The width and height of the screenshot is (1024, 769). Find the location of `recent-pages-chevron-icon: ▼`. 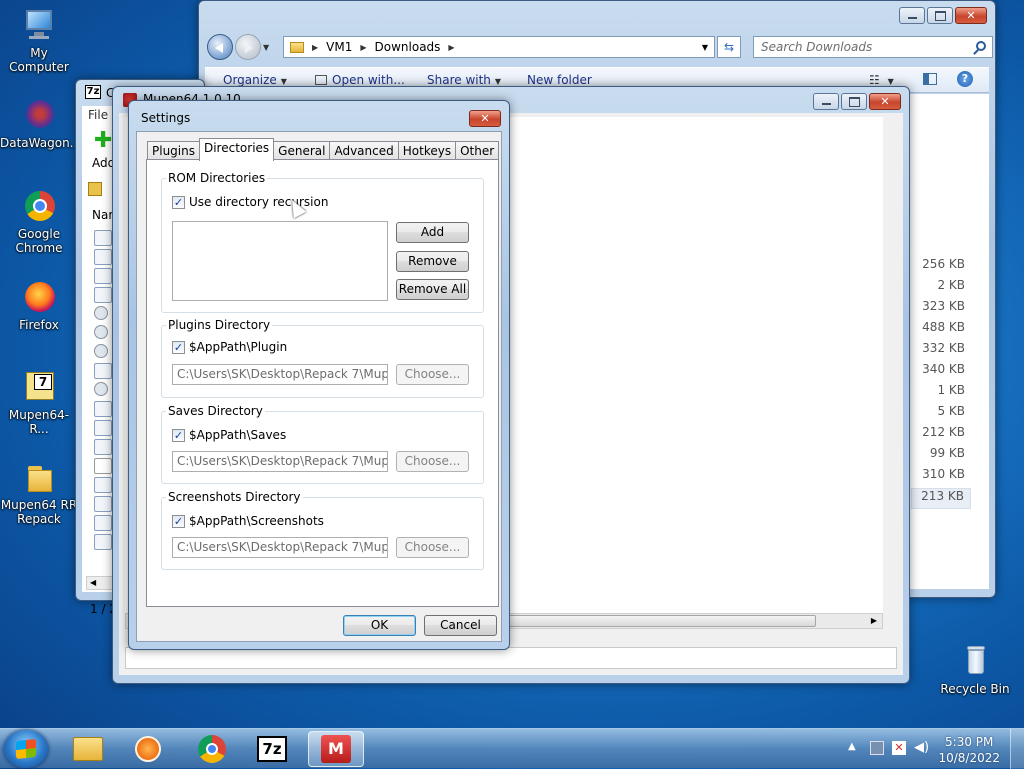

recent-pages-chevron-icon: ▼ is located at coordinates (266, 47).